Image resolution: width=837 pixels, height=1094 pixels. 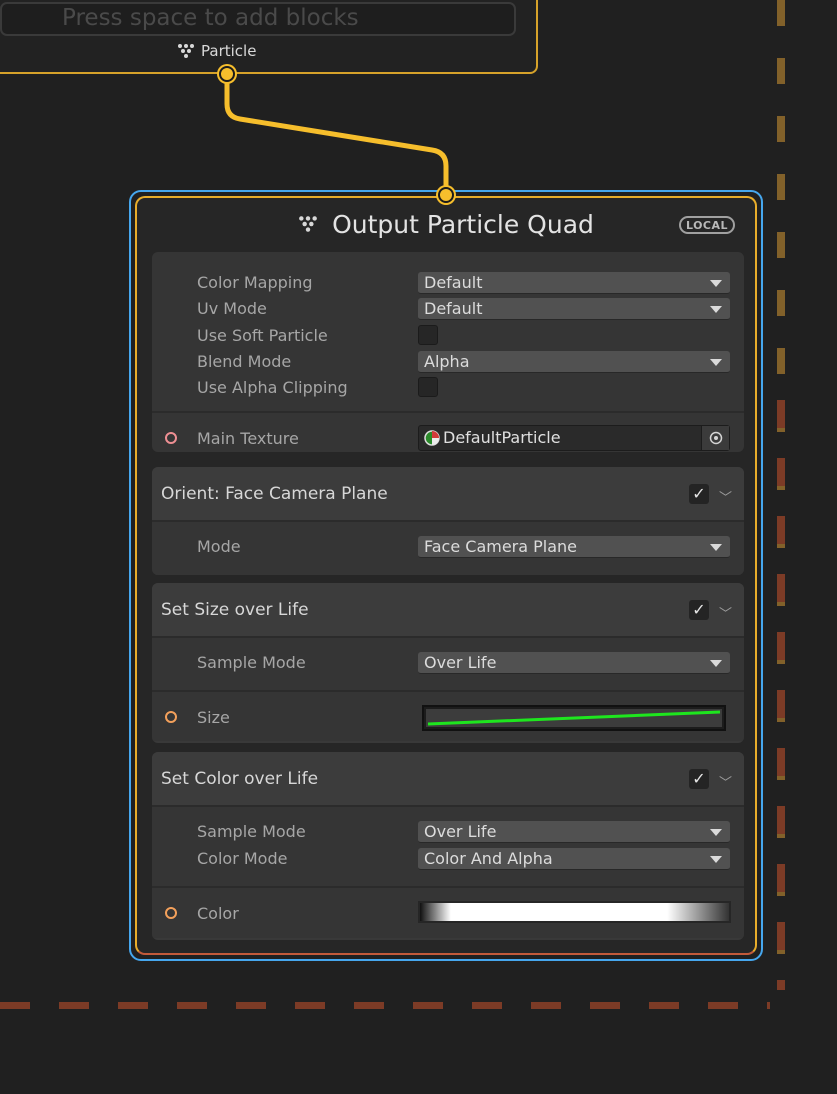 I want to click on size-sample-mode-row: Sample Mode Over Life, so click(x=448, y=663).